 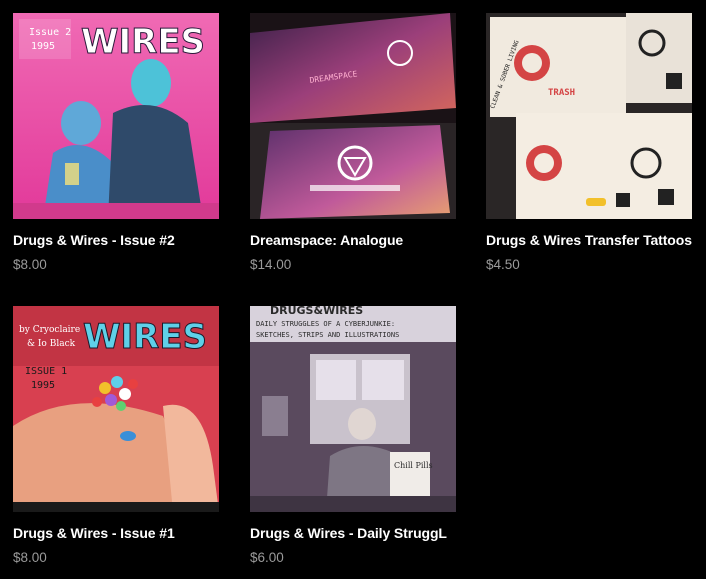 I want to click on product-price: $4.50, so click(x=503, y=264).